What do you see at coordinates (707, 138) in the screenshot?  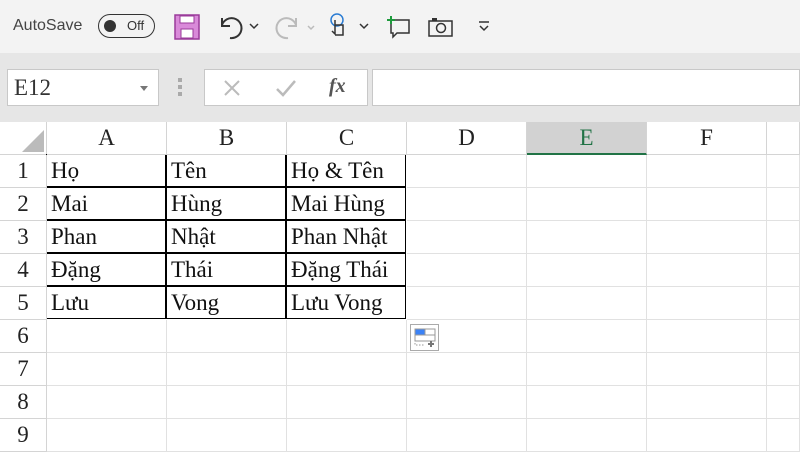 I see `column-header-f: F` at bounding box center [707, 138].